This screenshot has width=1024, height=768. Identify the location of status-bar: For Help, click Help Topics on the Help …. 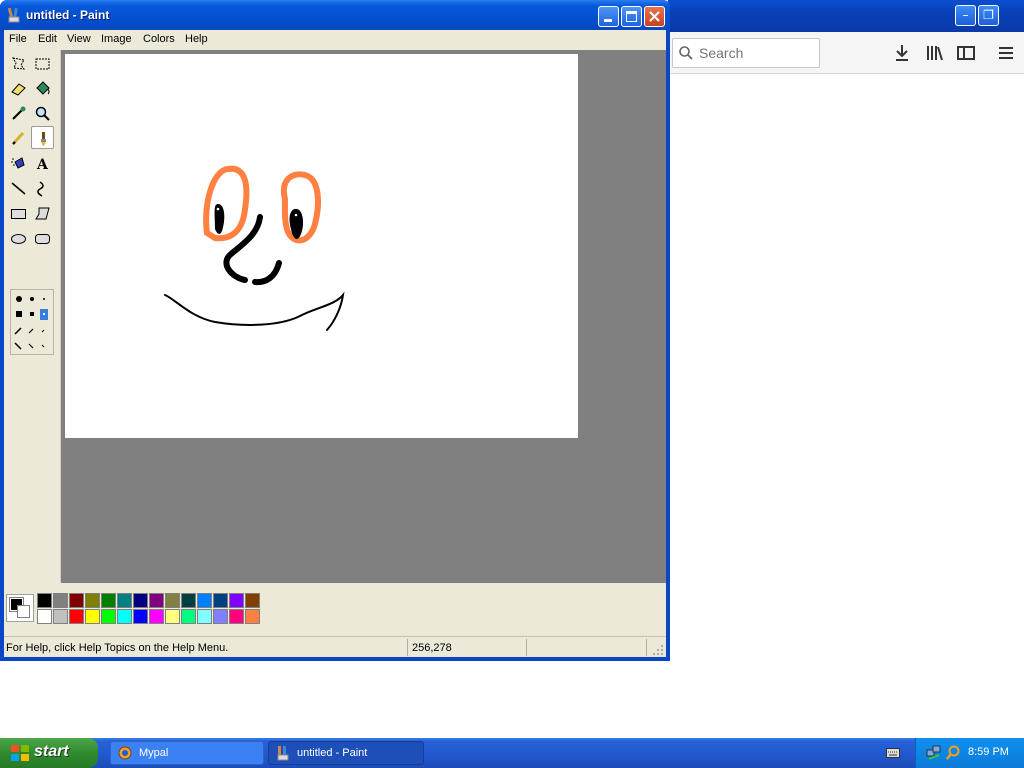
(335, 646).